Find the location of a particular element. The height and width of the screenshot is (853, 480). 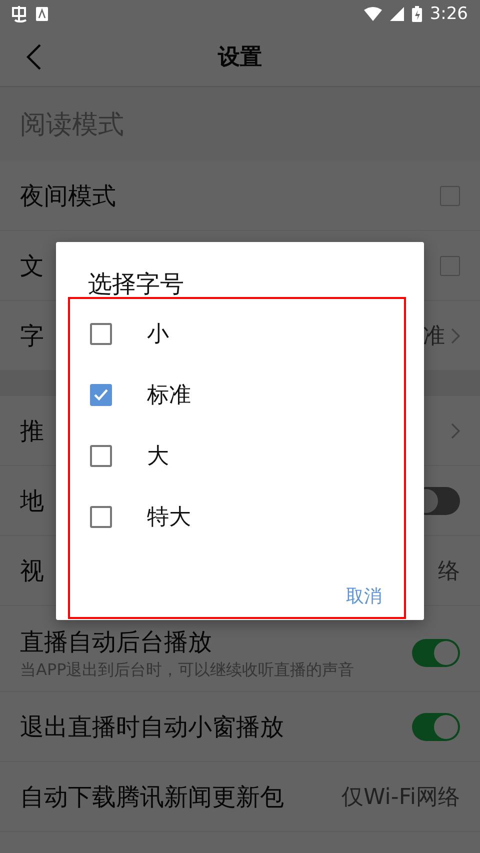

wifi-icon is located at coordinates (373, 14).